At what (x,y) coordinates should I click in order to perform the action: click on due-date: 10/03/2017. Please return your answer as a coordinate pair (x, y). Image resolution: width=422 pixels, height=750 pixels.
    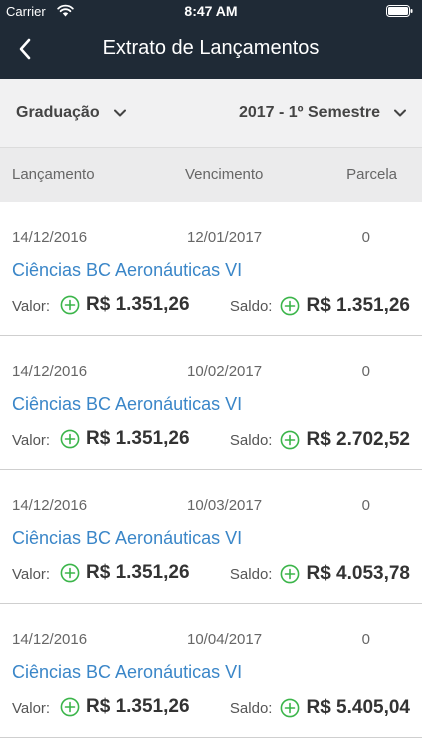
    Looking at the image, I should click on (225, 505).